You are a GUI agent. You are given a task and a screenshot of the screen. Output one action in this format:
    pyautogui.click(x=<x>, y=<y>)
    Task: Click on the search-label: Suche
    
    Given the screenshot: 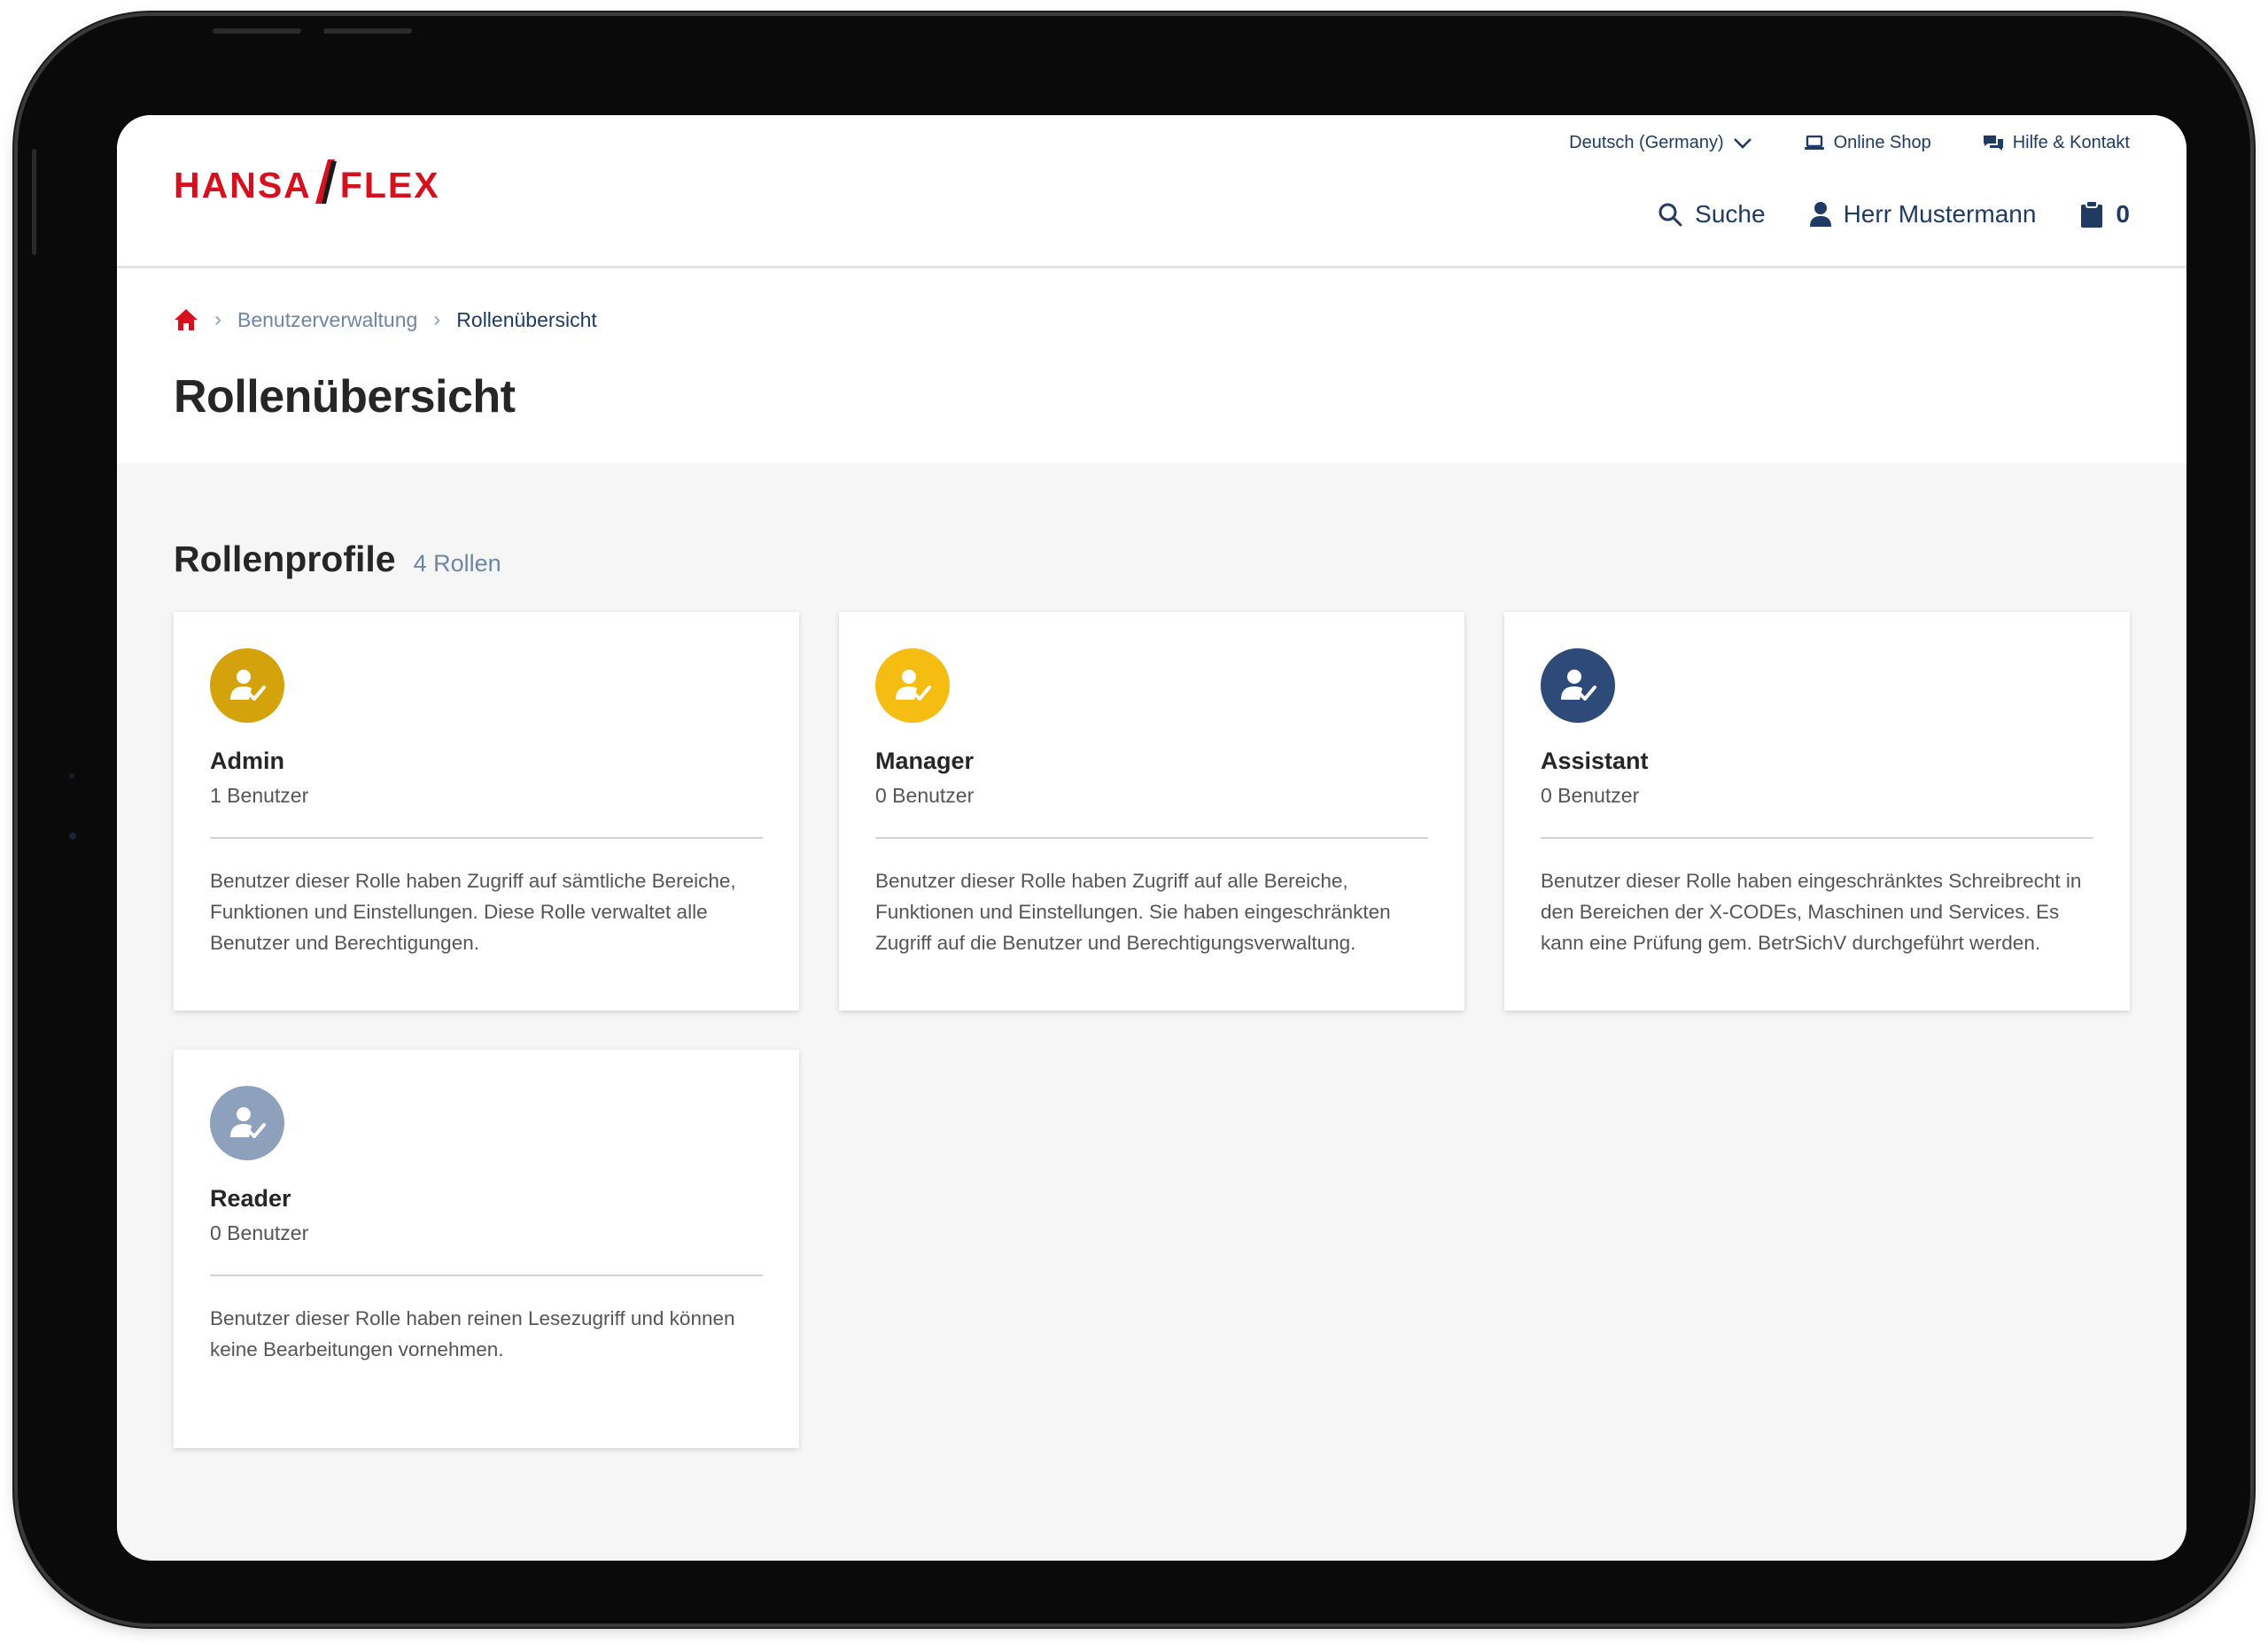 What is the action you would take?
    pyautogui.click(x=1730, y=214)
    